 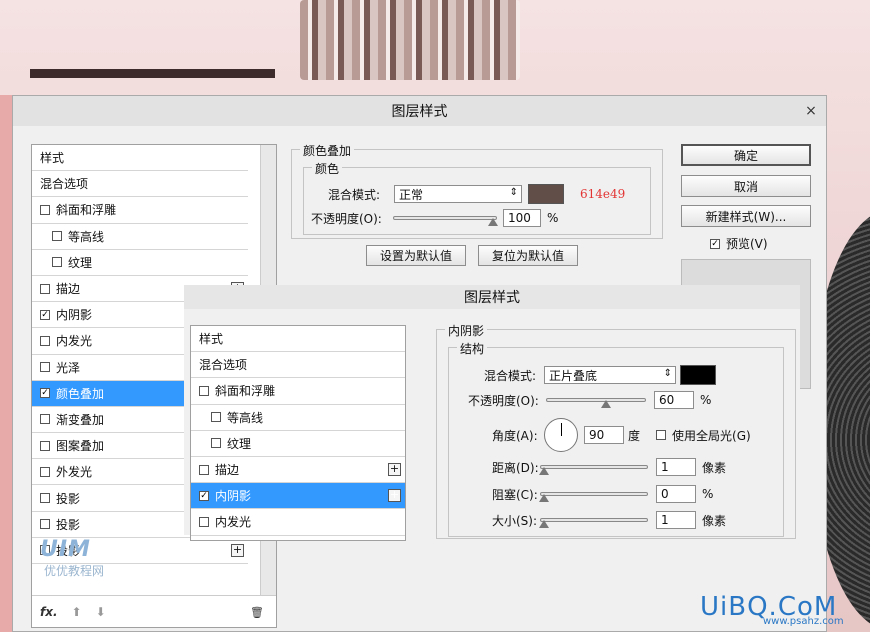 What do you see at coordinates (715, 243) in the screenshot?
I see `preview-checkbox: ✓` at bounding box center [715, 243].